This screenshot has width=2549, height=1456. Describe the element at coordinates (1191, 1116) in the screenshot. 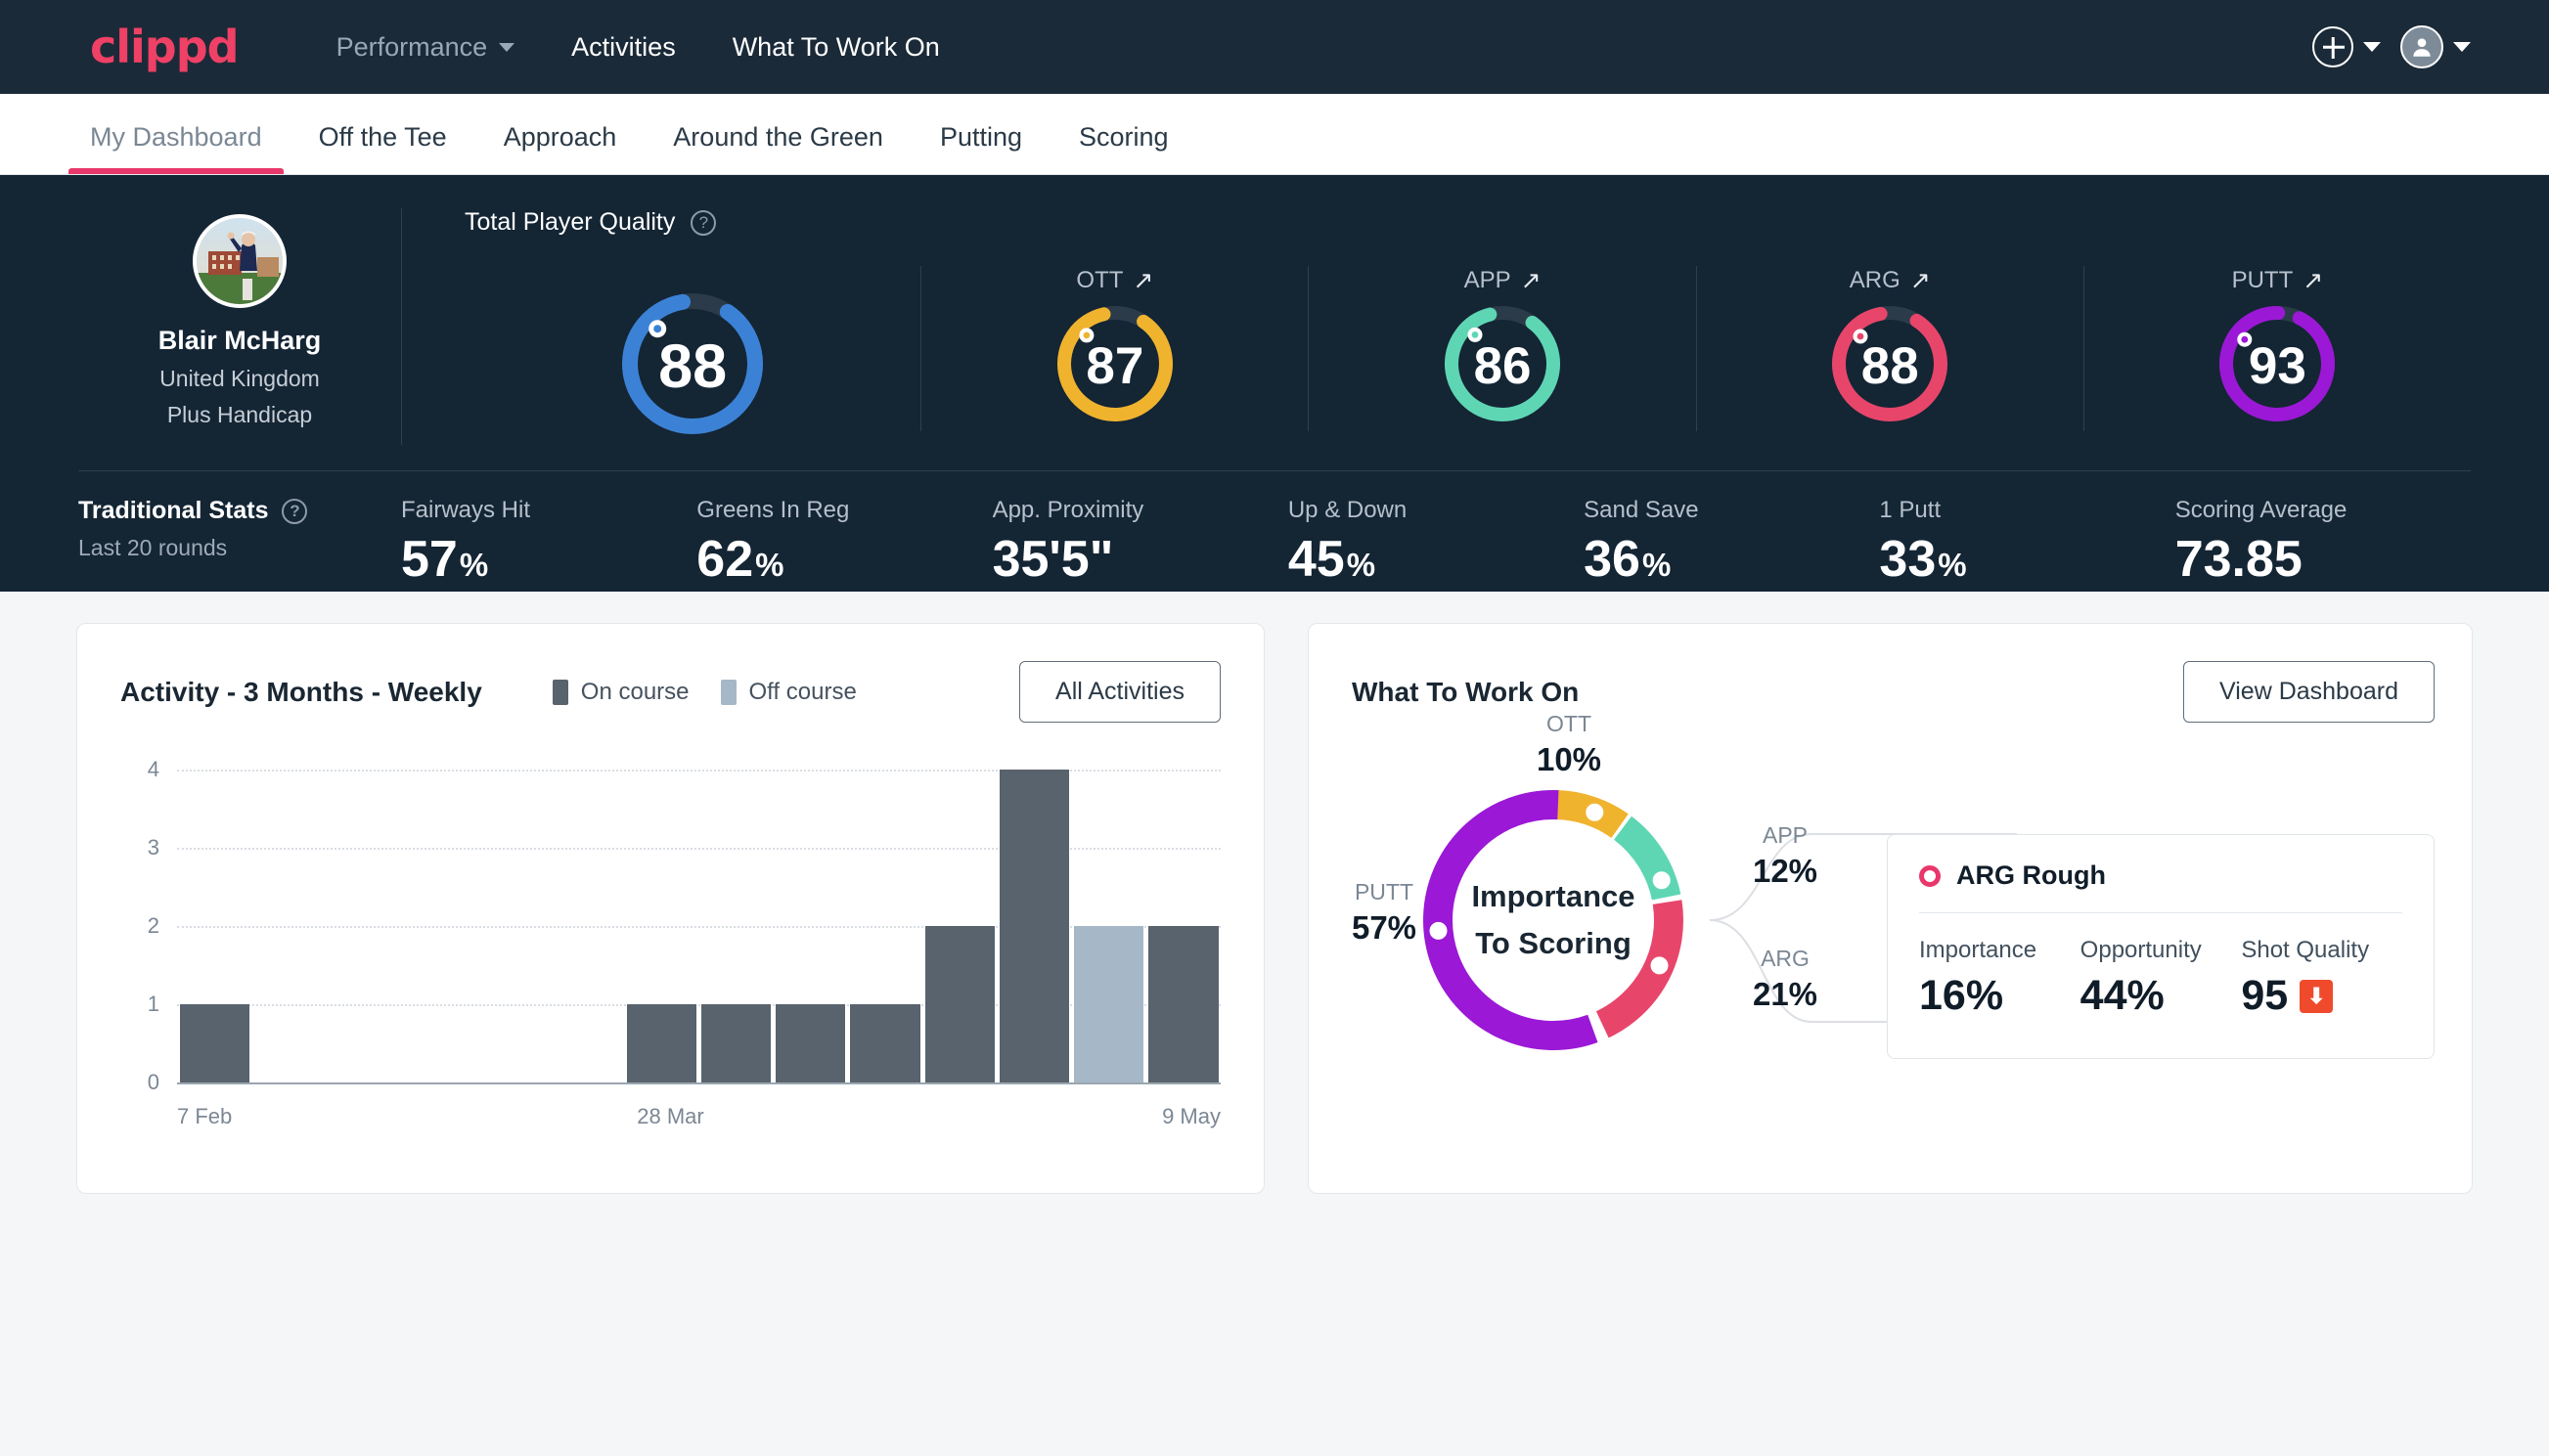

I see `x-axis-tick-end: 9 May` at that location.